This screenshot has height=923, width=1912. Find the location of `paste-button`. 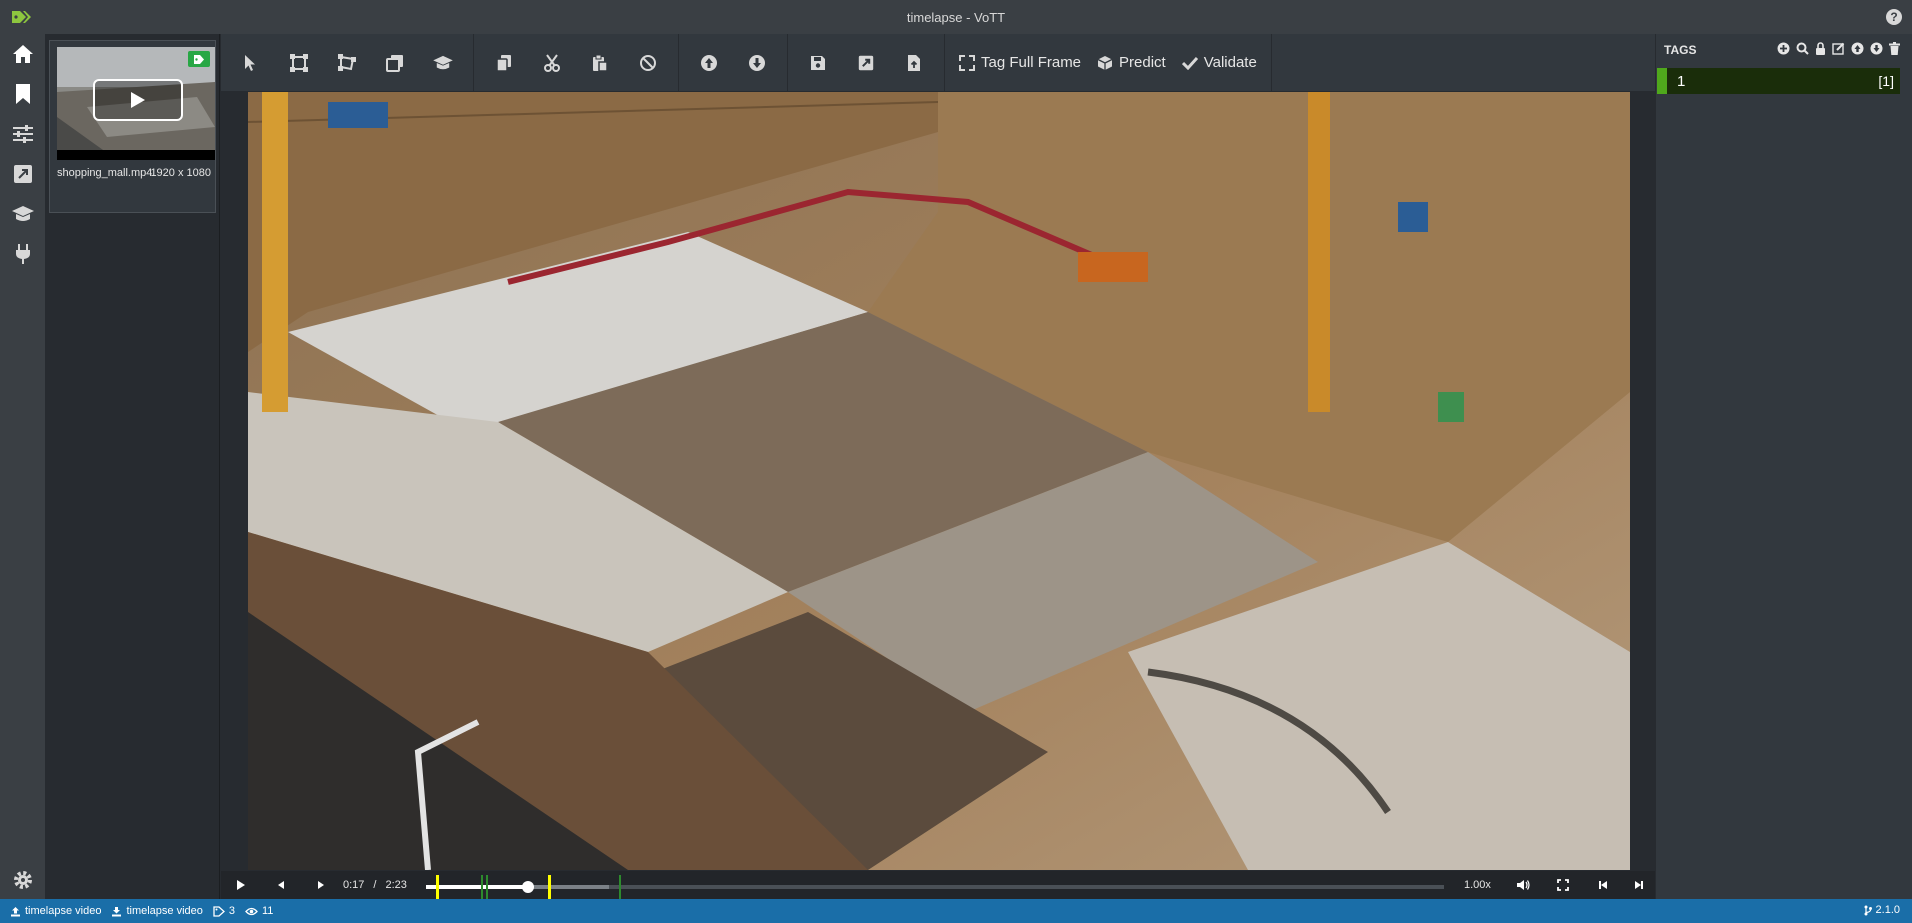

paste-button is located at coordinates (600, 62).